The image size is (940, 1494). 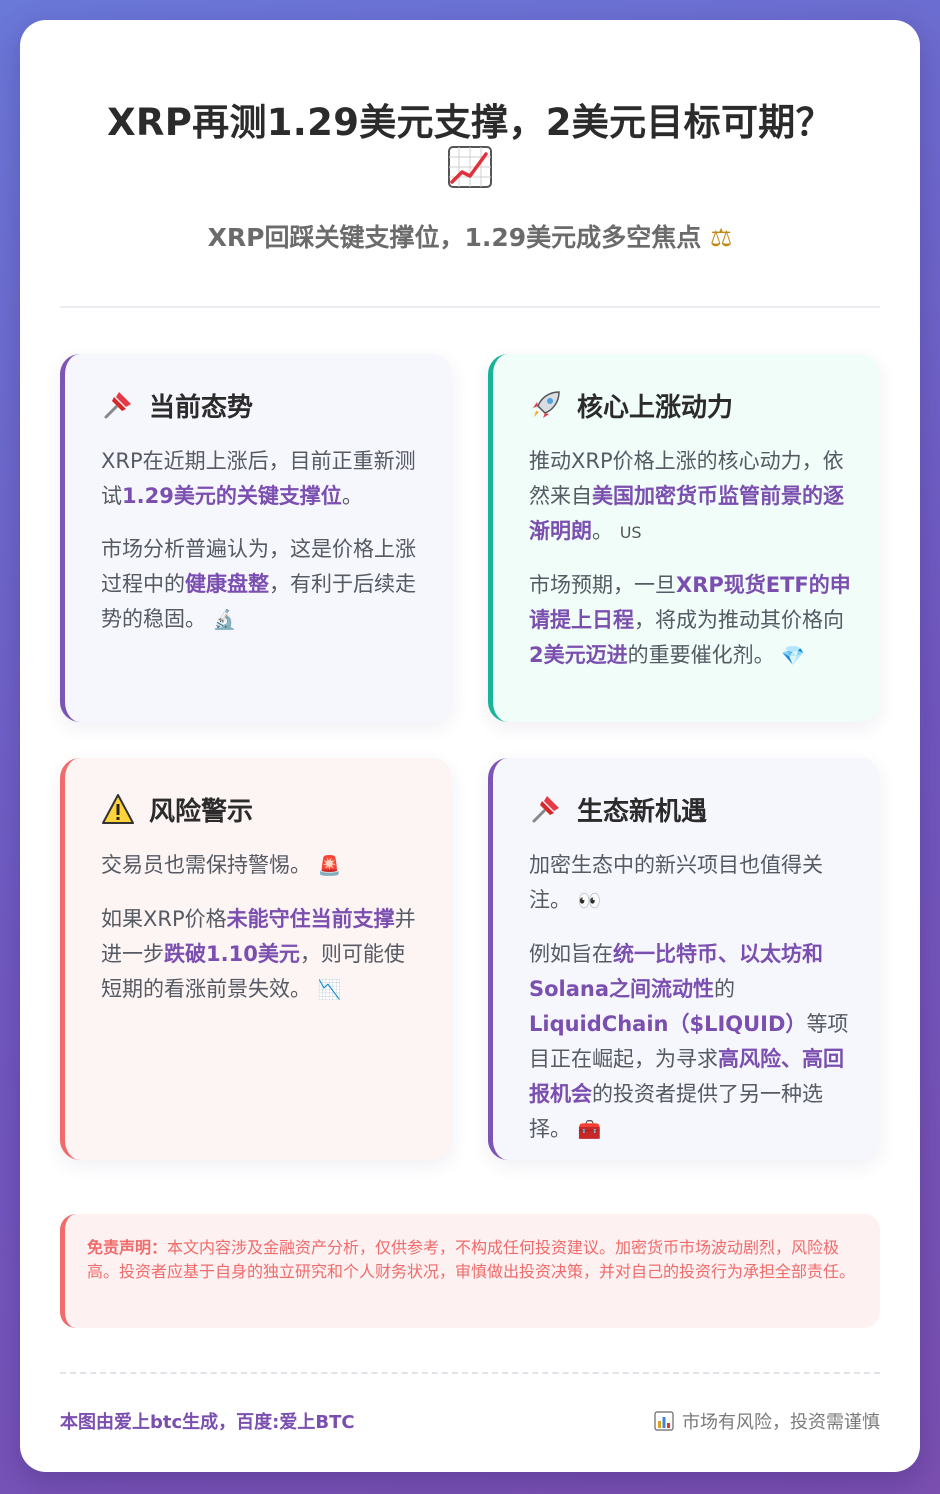 I want to click on rocket-icon, so click(x=546, y=405).